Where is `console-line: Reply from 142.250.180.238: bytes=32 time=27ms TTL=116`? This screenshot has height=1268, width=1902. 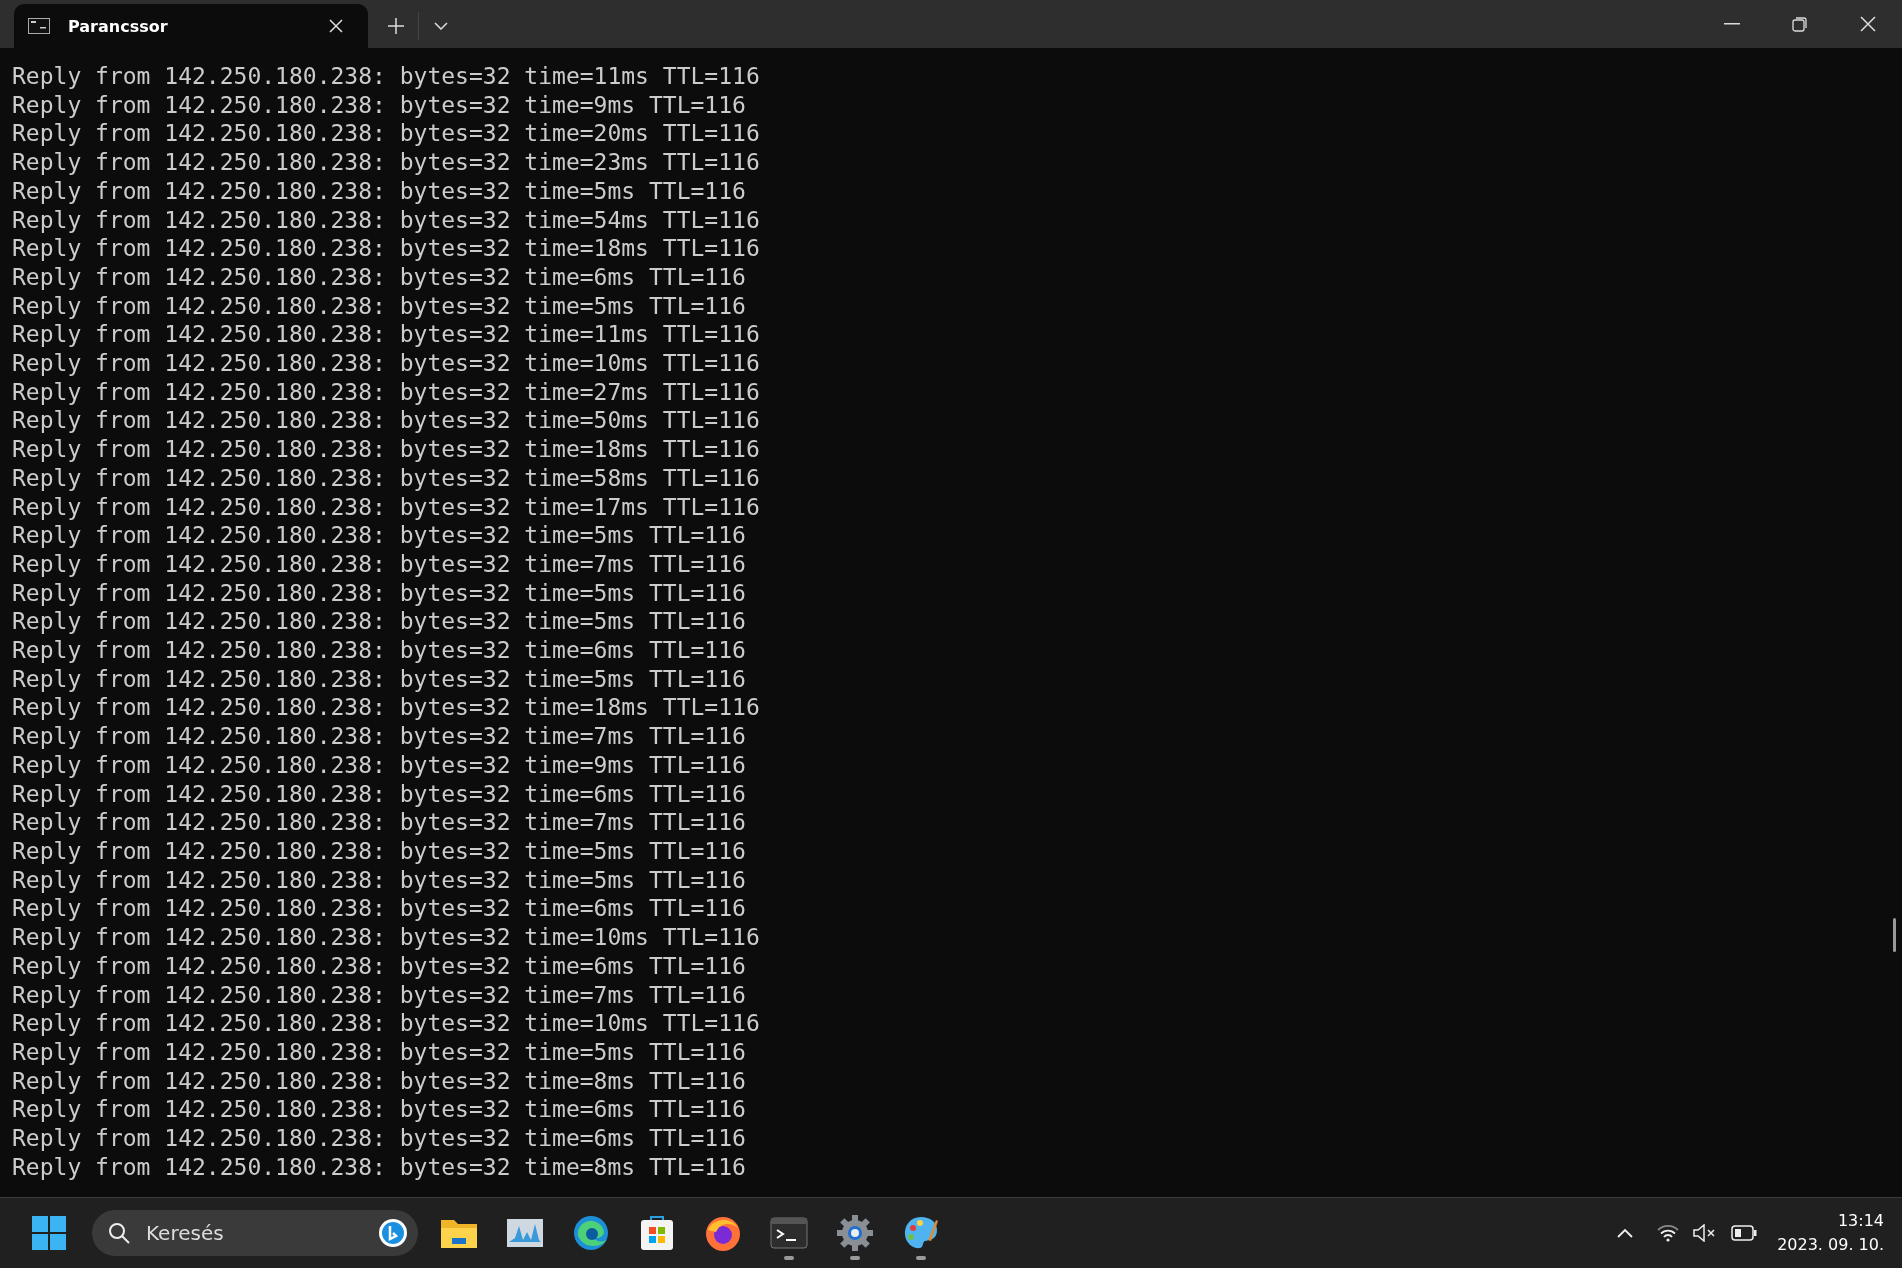 console-line: Reply from 142.250.180.238: bytes=32 time=27ms TTL=116 is located at coordinates (386, 392).